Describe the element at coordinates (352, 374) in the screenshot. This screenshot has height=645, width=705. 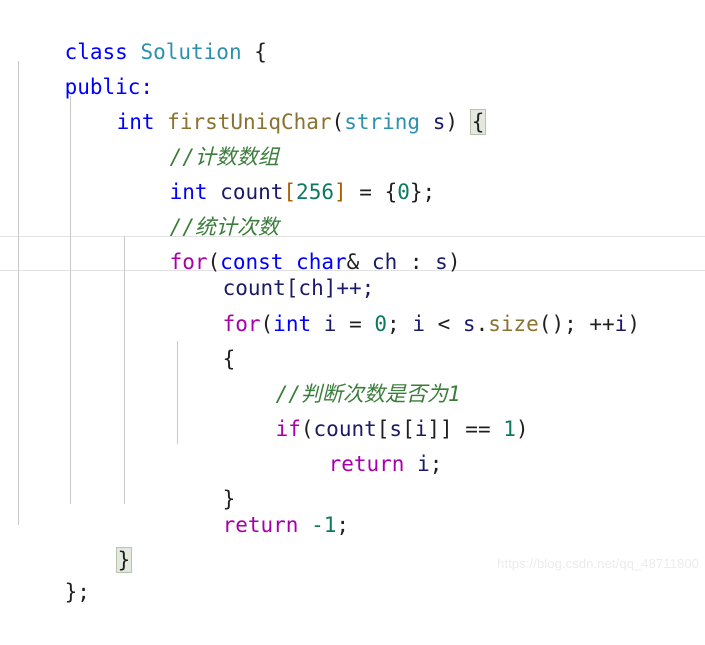
I see `code-line: //判断次数是否为1` at that location.